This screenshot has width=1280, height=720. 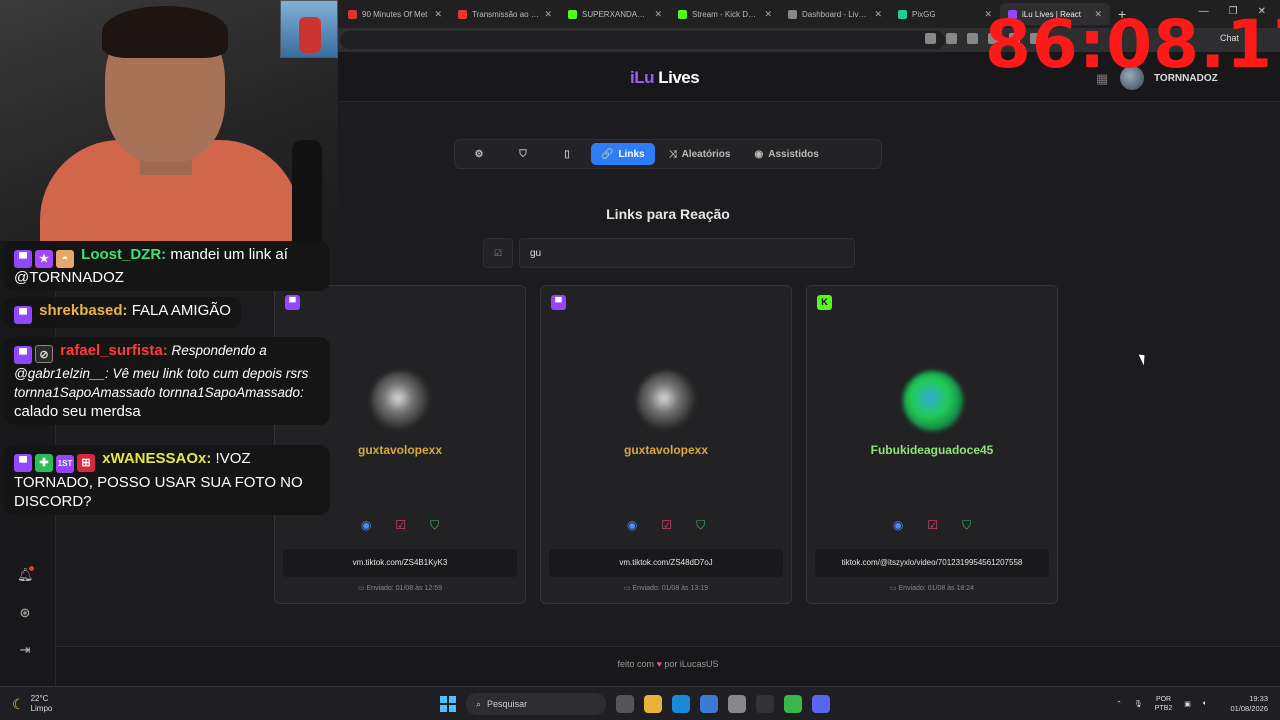 What do you see at coordinates (25, 613) in the screenshot?
I see `support-icon: ⊛` at bounding box center [25, 613].